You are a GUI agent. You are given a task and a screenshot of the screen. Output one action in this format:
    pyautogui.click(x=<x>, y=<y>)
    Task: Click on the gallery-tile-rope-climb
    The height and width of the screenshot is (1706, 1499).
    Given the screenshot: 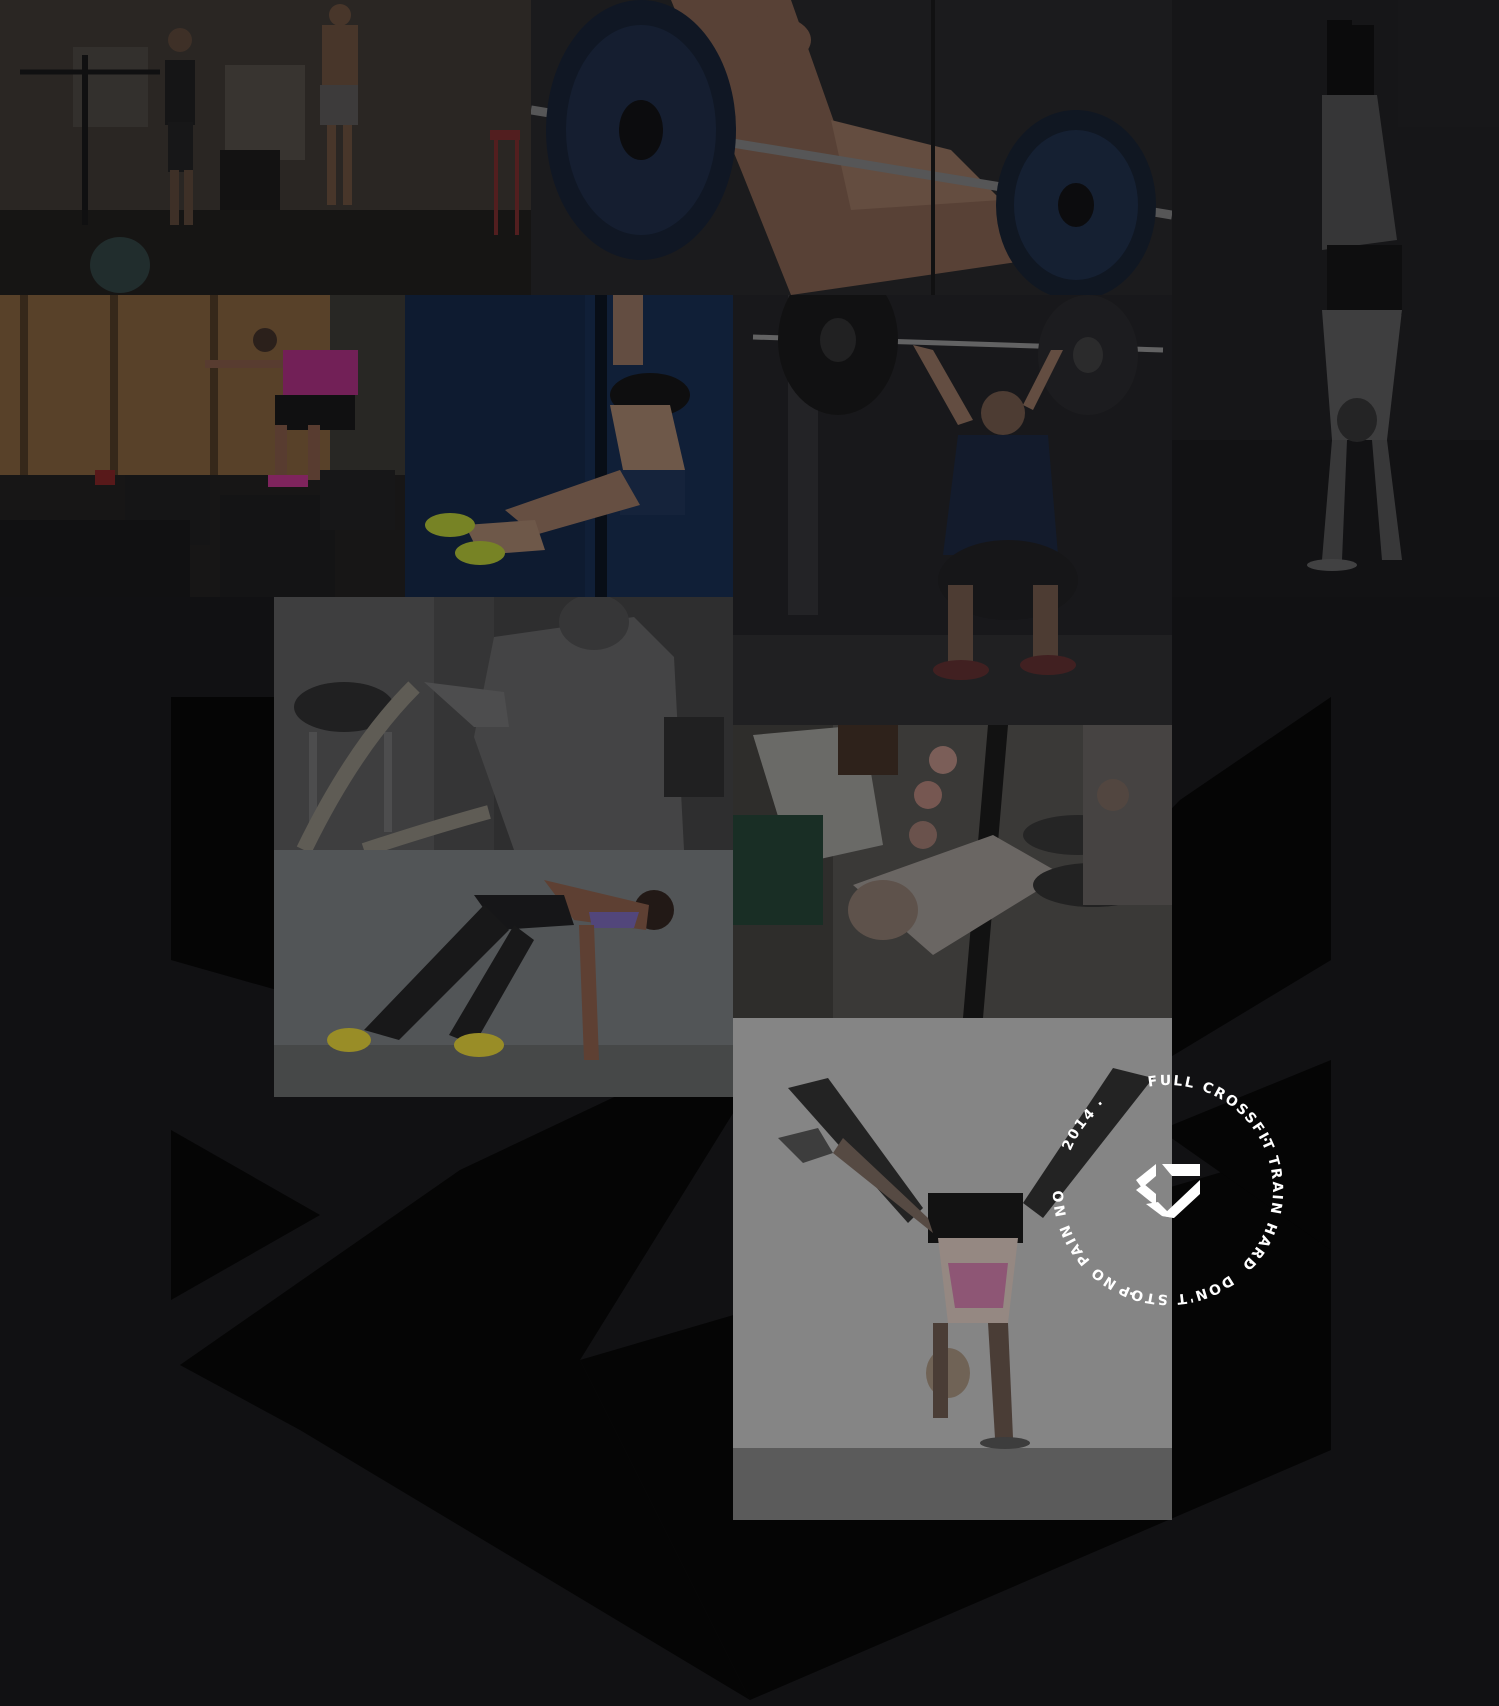 What is the action you would take?
    pyautogui.click(x=569, y=446)
    